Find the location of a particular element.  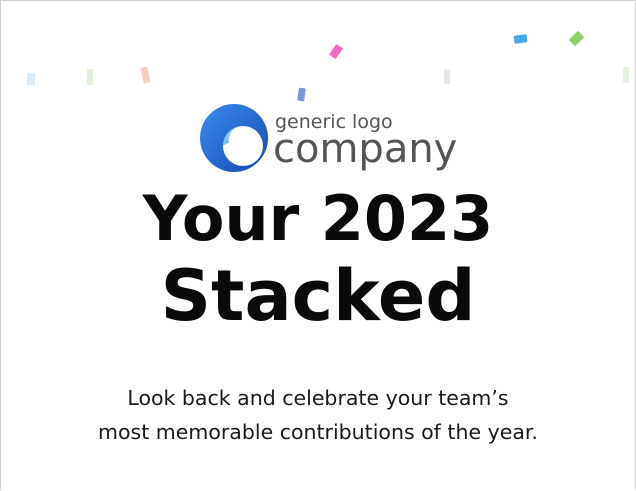

page-title-line1: Your 2023 is located at coordinates (318, 218).